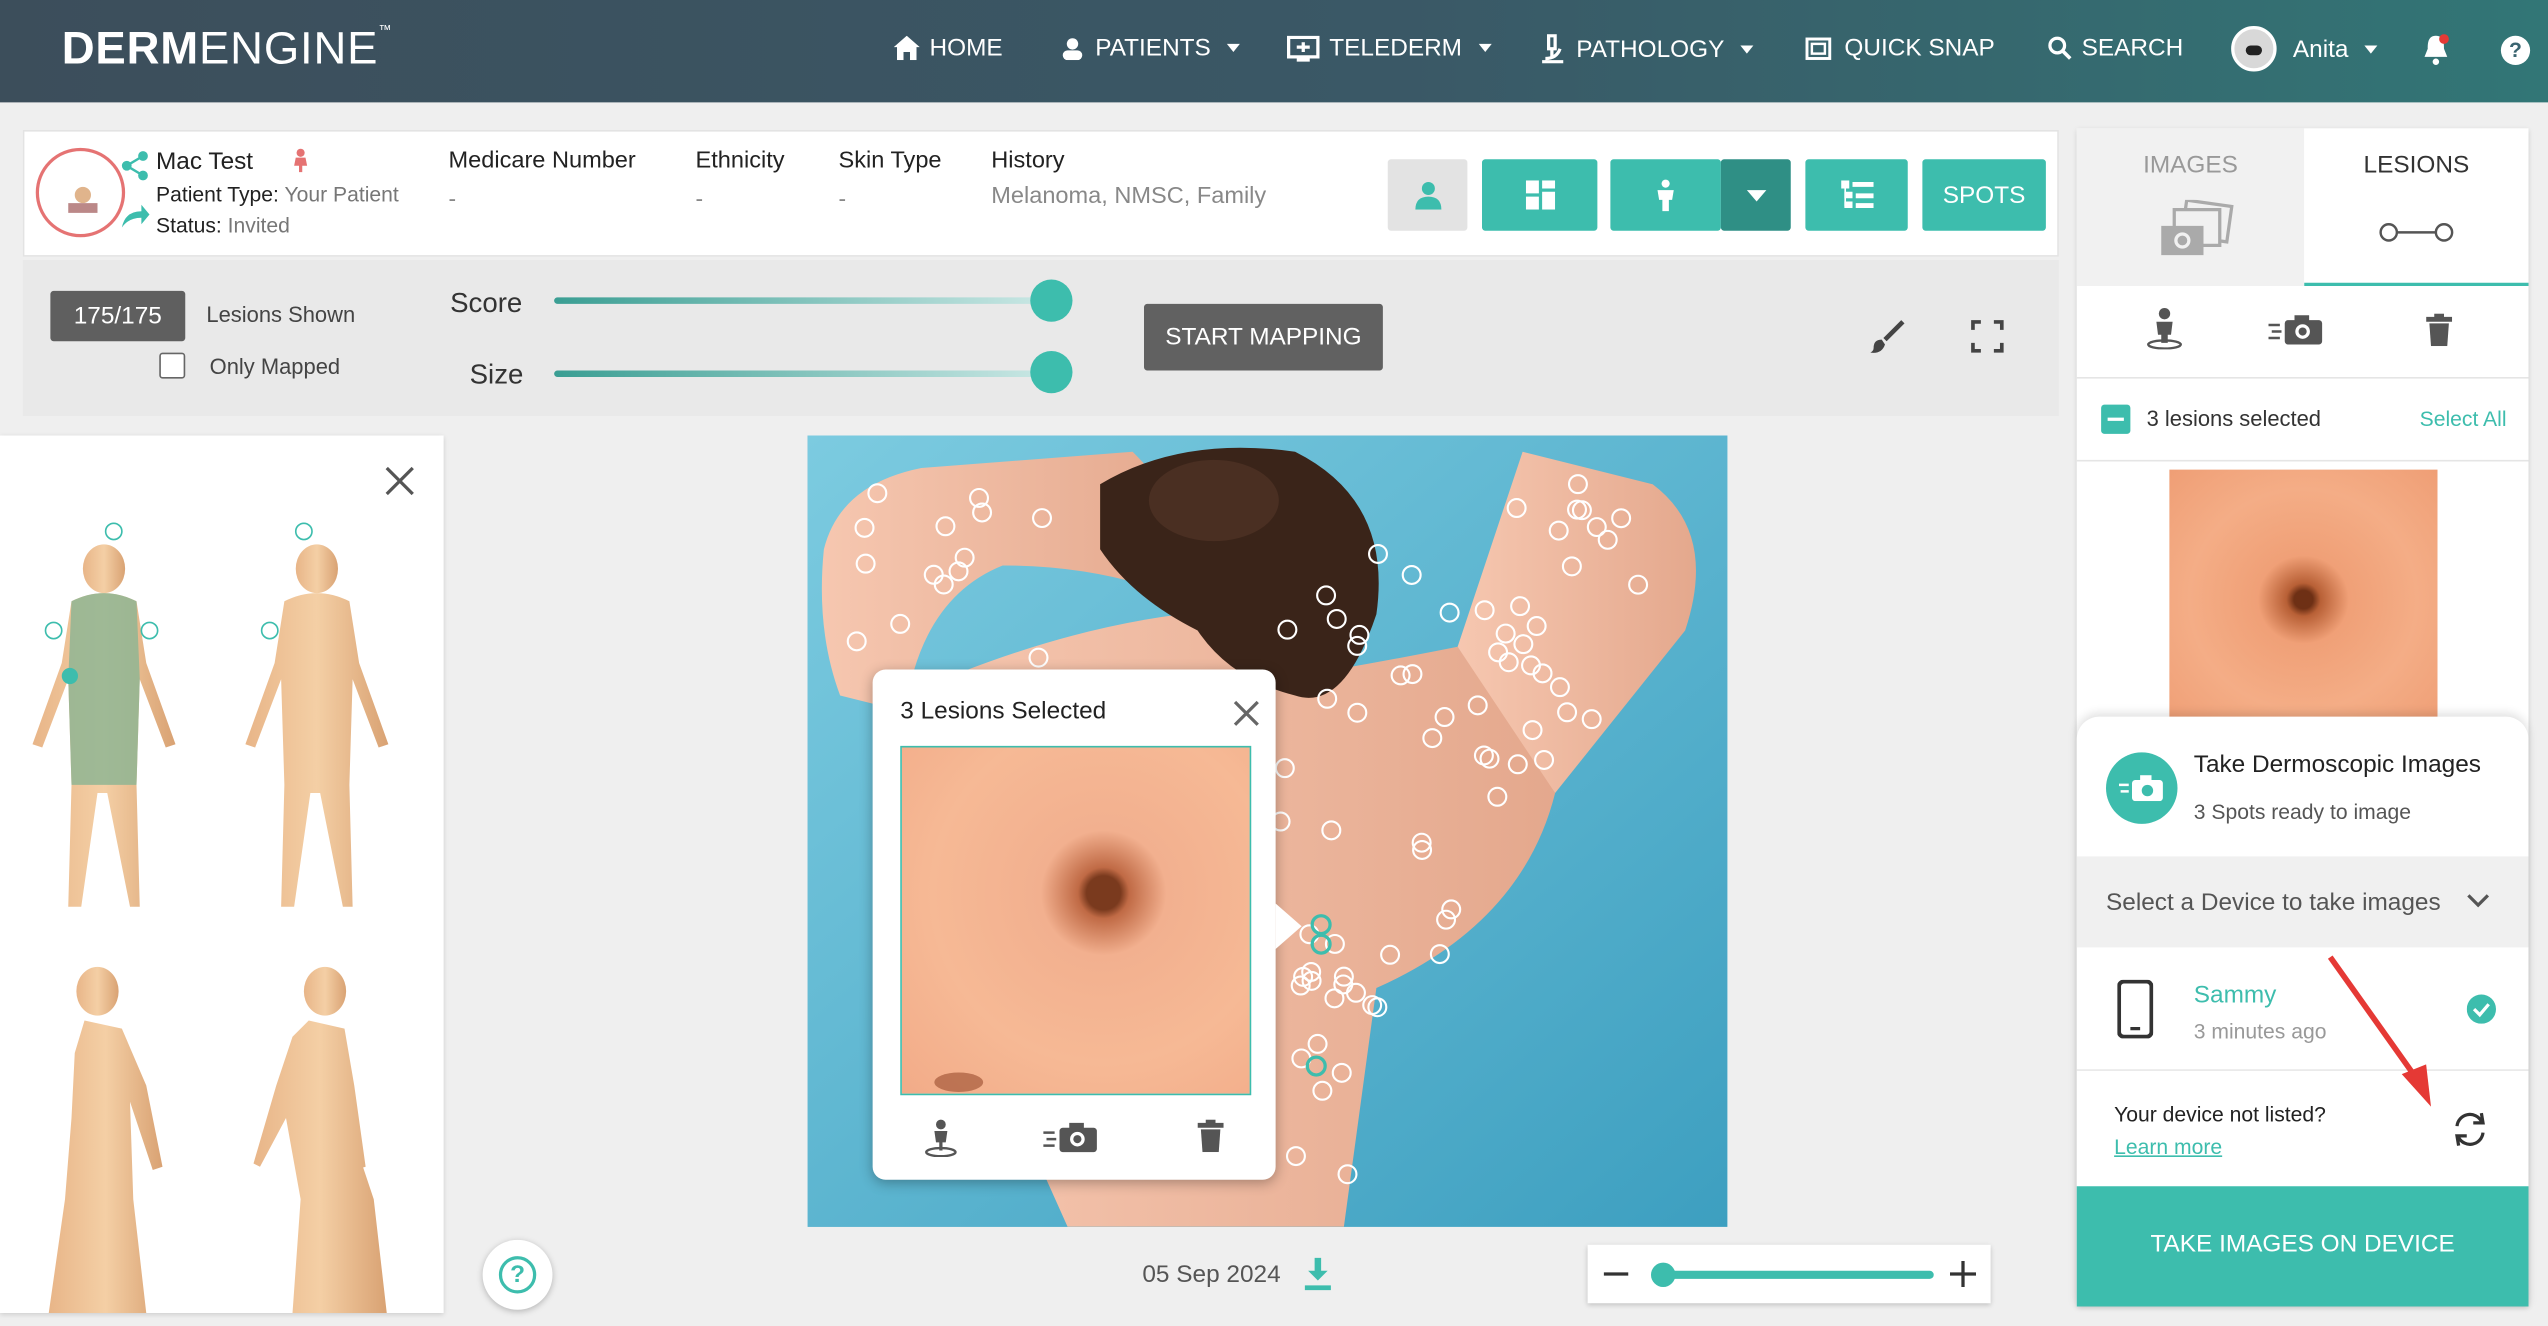 Image resolution: width=2548 pixels, height=1326 pixels. I want to click on nav-home: HOME, so click(948, 48).